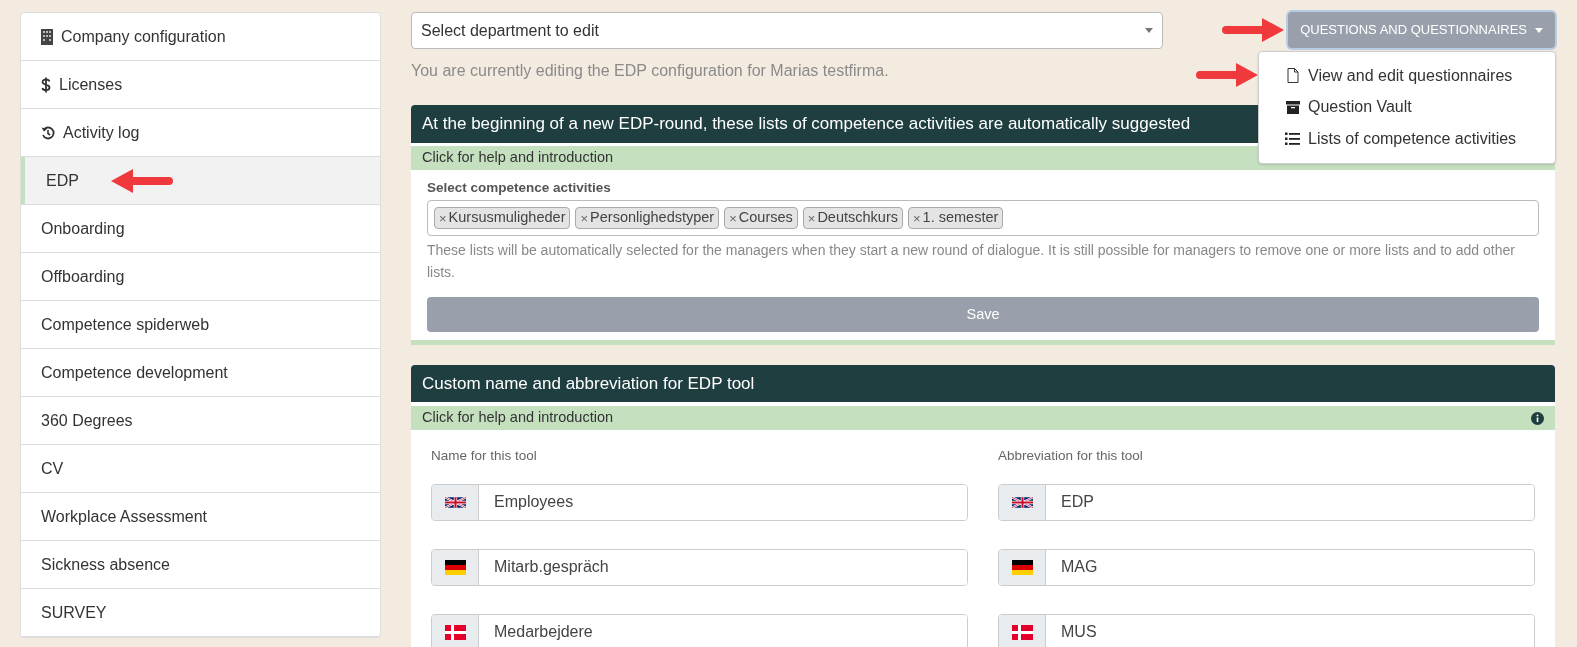 Image resolution: width=1577 pixels, height=647 pixels. What do you see at coordinates (983, 418) in the screenshot?
I see `help-bar: Click for help and introduction` at bounding box center [983, 418].